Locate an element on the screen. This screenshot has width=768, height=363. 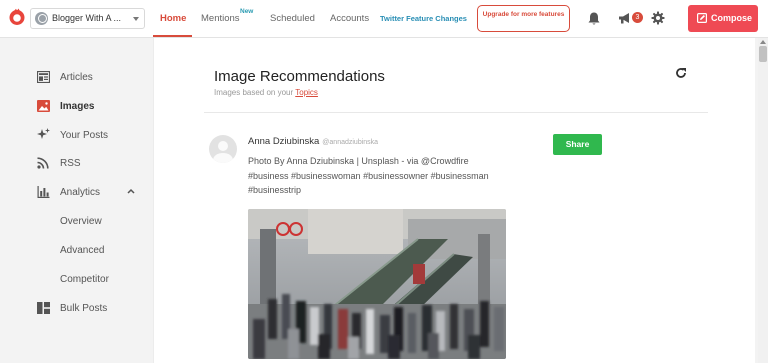
twitter-feature-changes-link: Twitter Feature Changes is located at coordinates (423, 18).